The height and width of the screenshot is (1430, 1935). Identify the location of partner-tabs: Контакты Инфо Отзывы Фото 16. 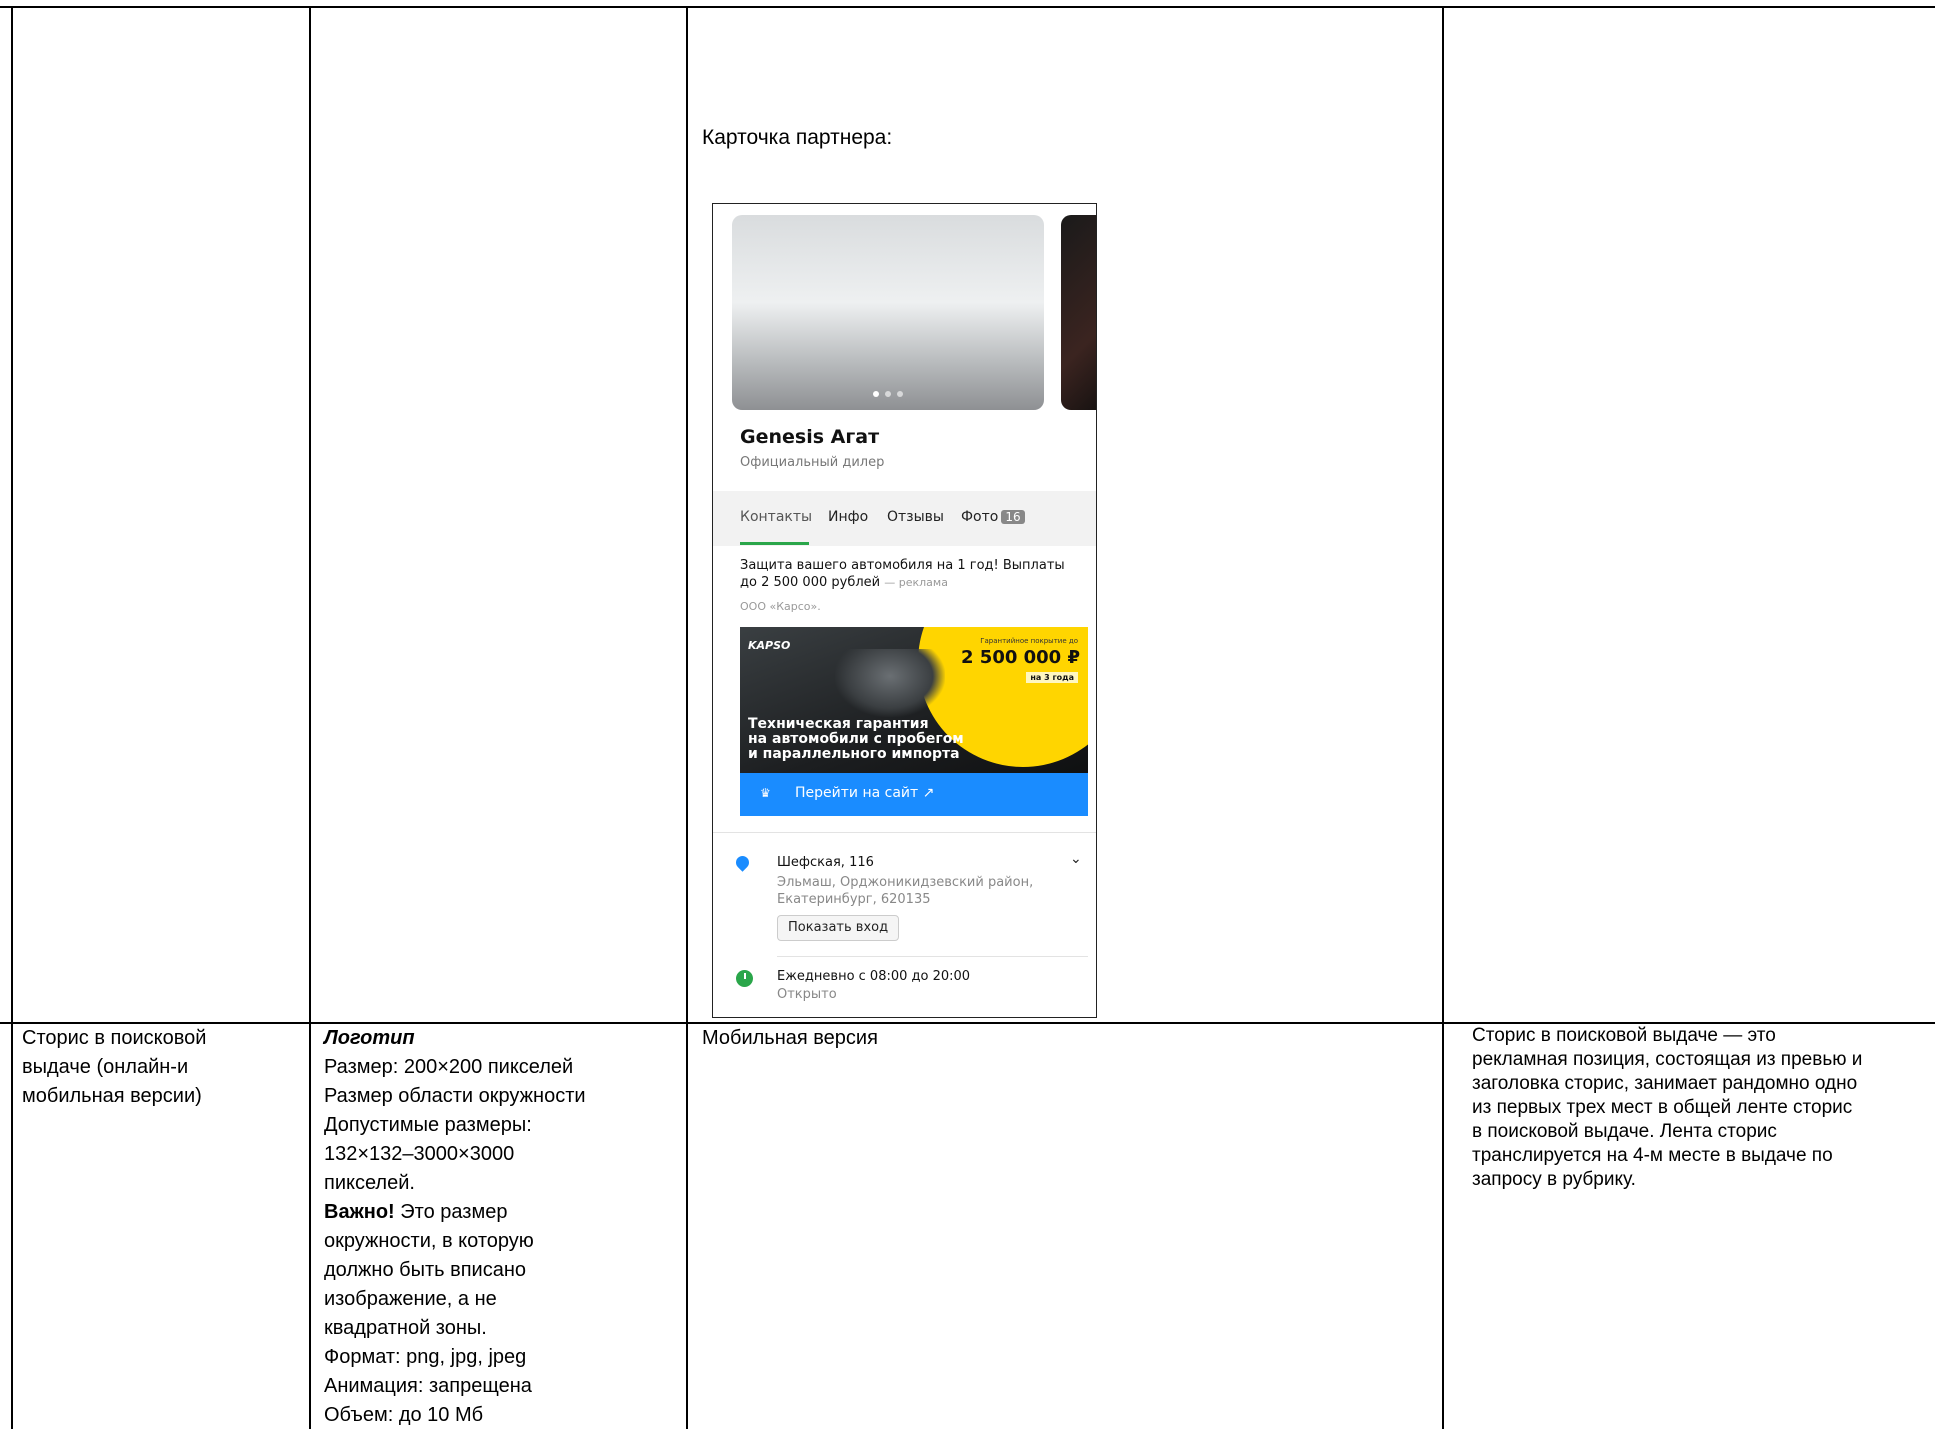
(904, 518).